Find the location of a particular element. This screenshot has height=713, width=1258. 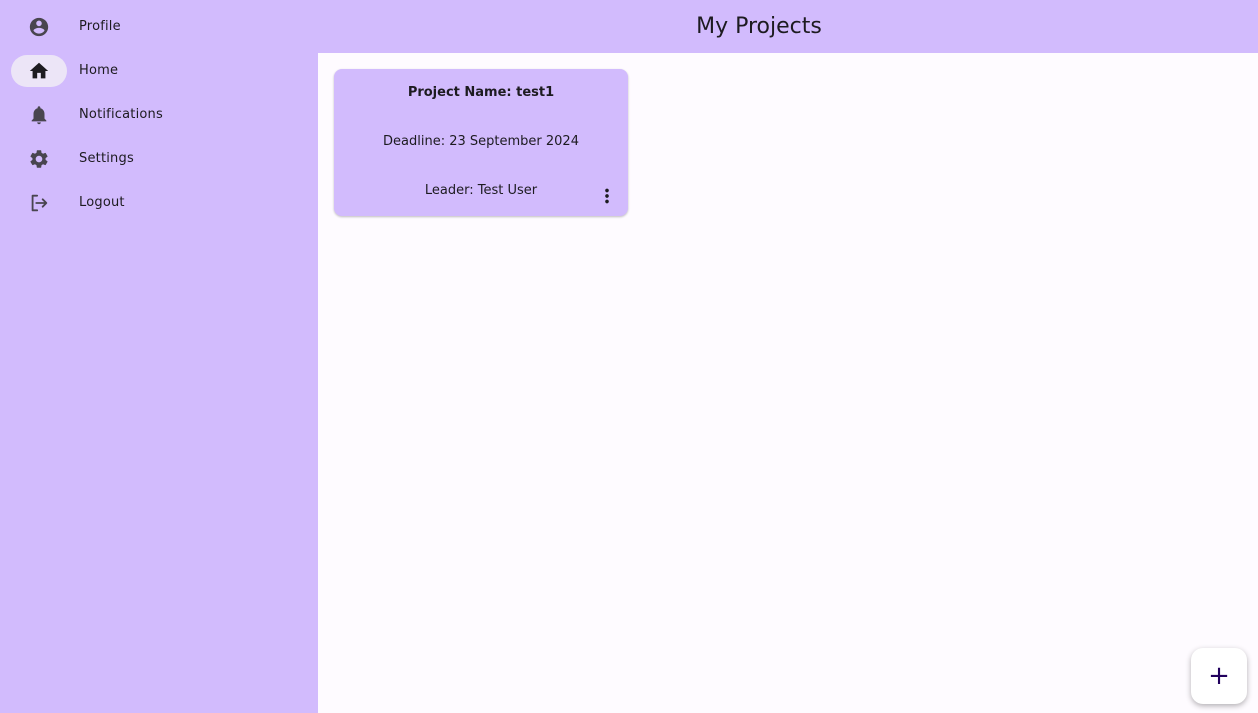

top-app-bar: My Projects is located at coordinates (788, 26).